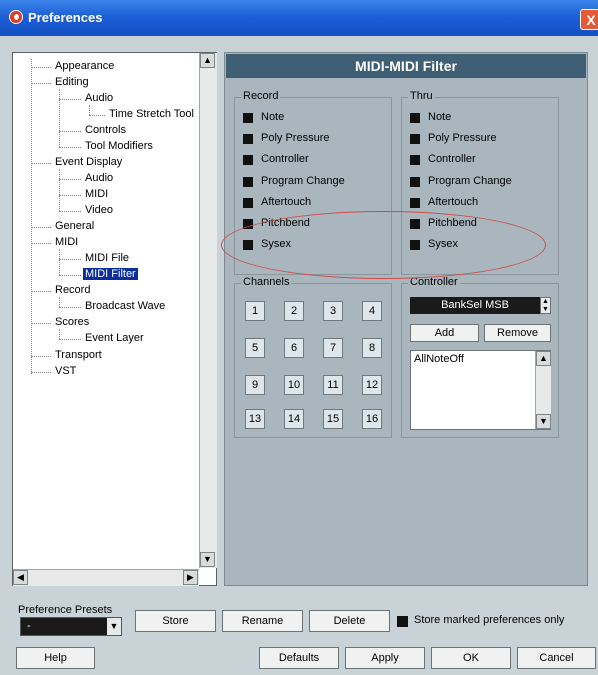  Describe the element at coordinates (190, 577) in the screenshot. I see `scroll-right-icon: ▶` at that location.